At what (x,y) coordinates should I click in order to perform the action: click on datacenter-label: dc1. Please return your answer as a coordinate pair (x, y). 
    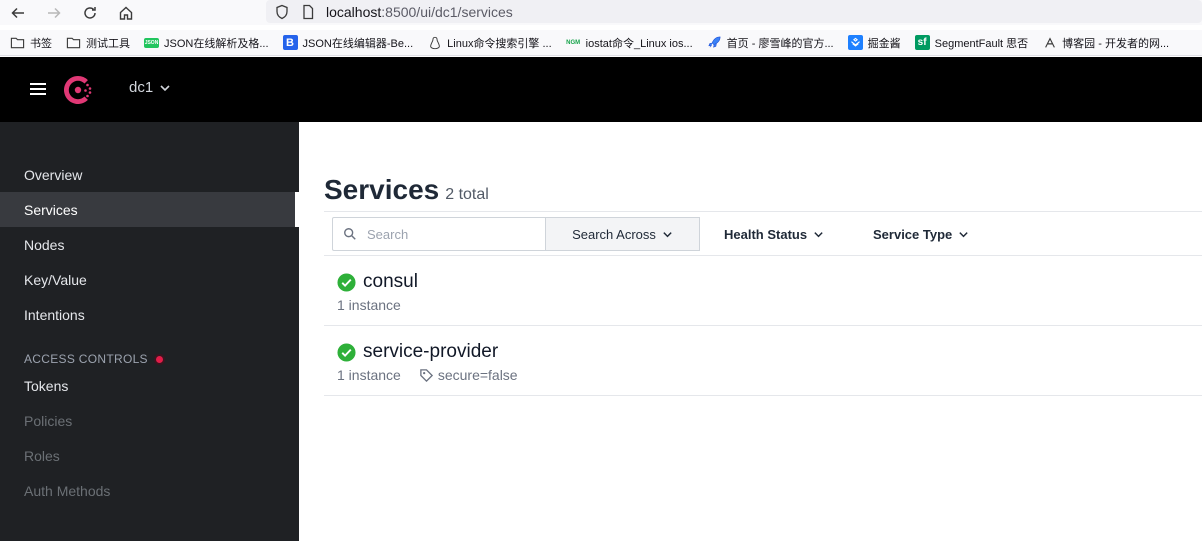
    Looking at the image, I should click on (141, 87).